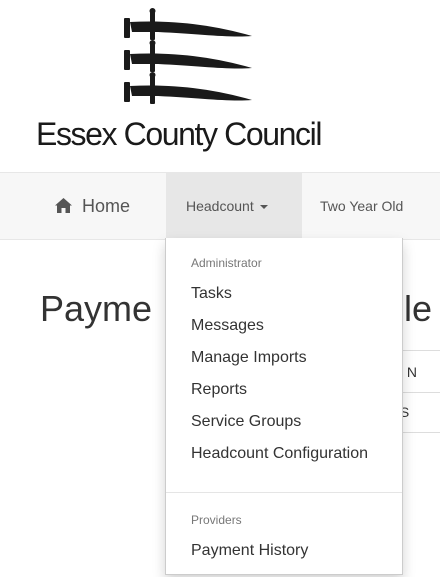 Image resolution: width=440 pixels, height=577 pixels. What do you see at coordinates (106, 206) in the screenshot?
I see `nav-home-label: Home` at bounding box center [106, 206].